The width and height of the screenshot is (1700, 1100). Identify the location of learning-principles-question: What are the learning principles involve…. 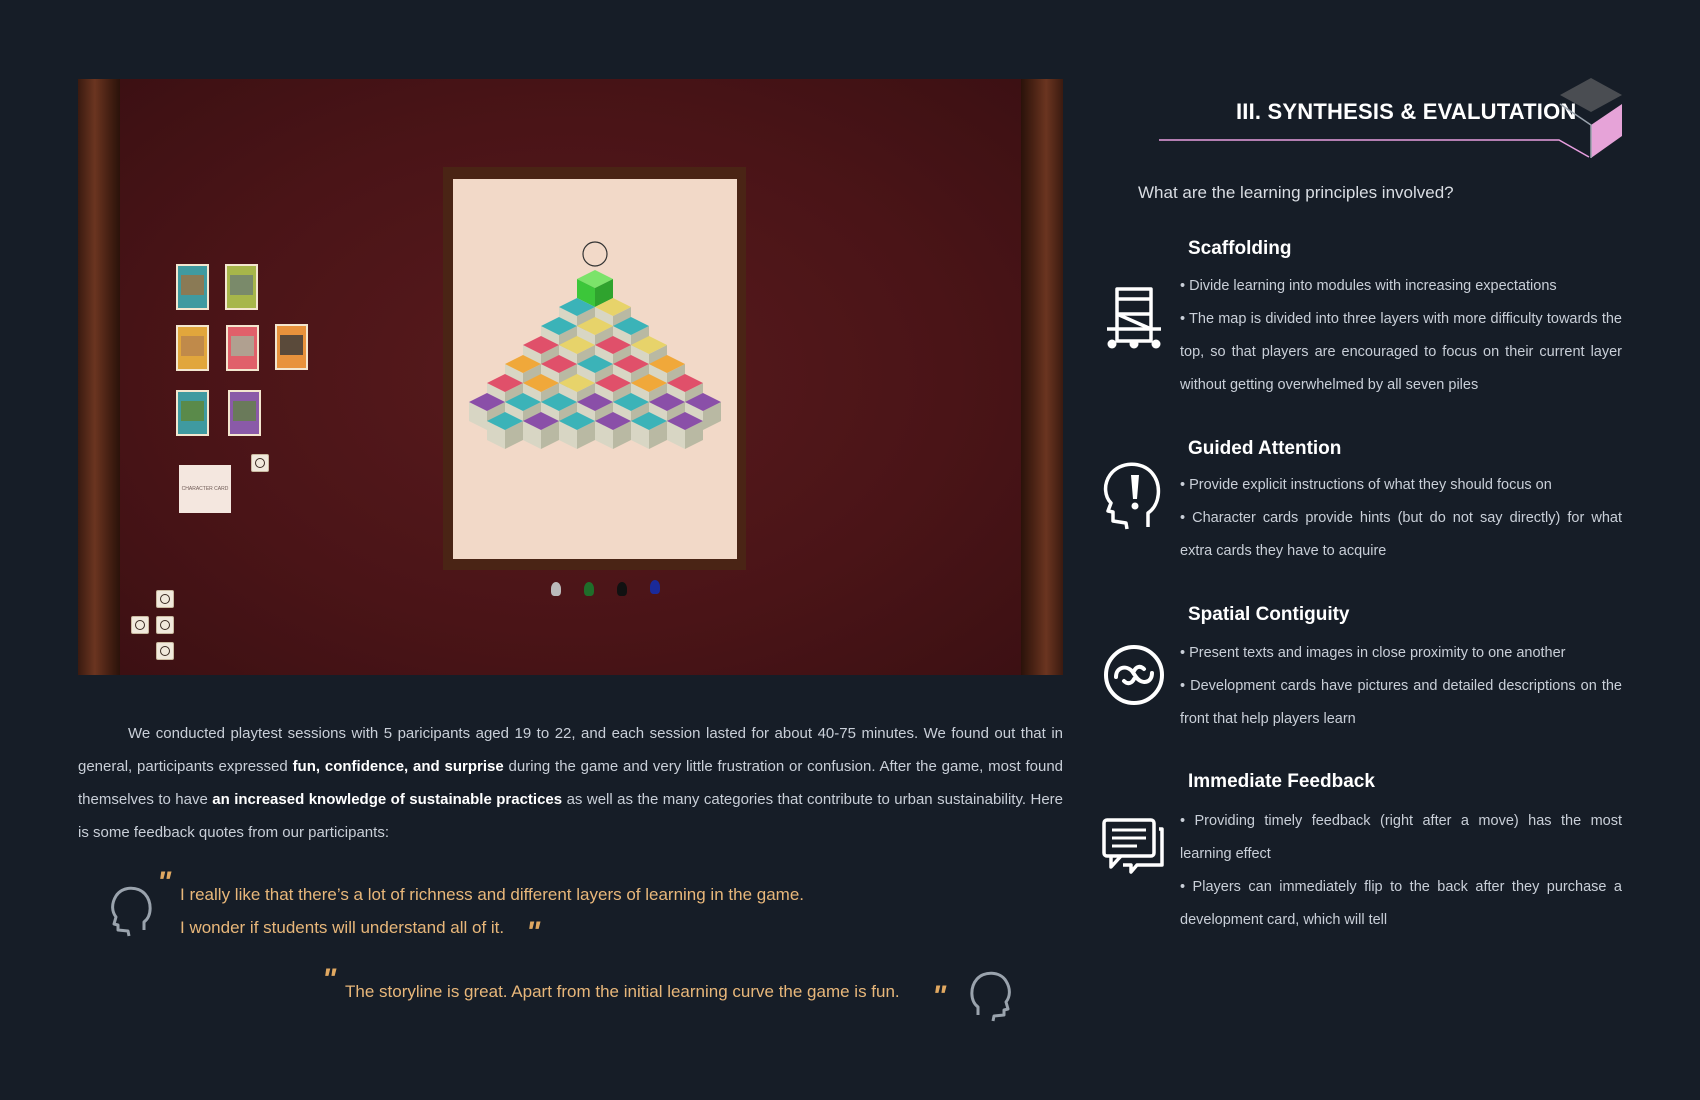
(1296, 192).